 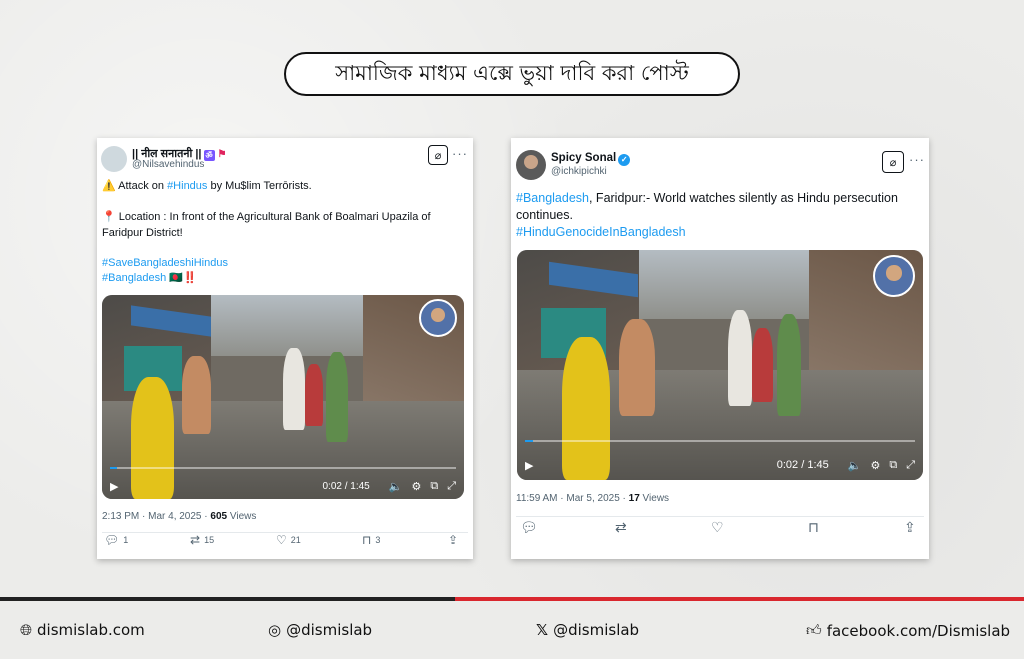 What do you see at coordinates (168, 164) in the screenshot?
I see `user-handle: @Nilsavehindus` at bounding box center [168, 164].